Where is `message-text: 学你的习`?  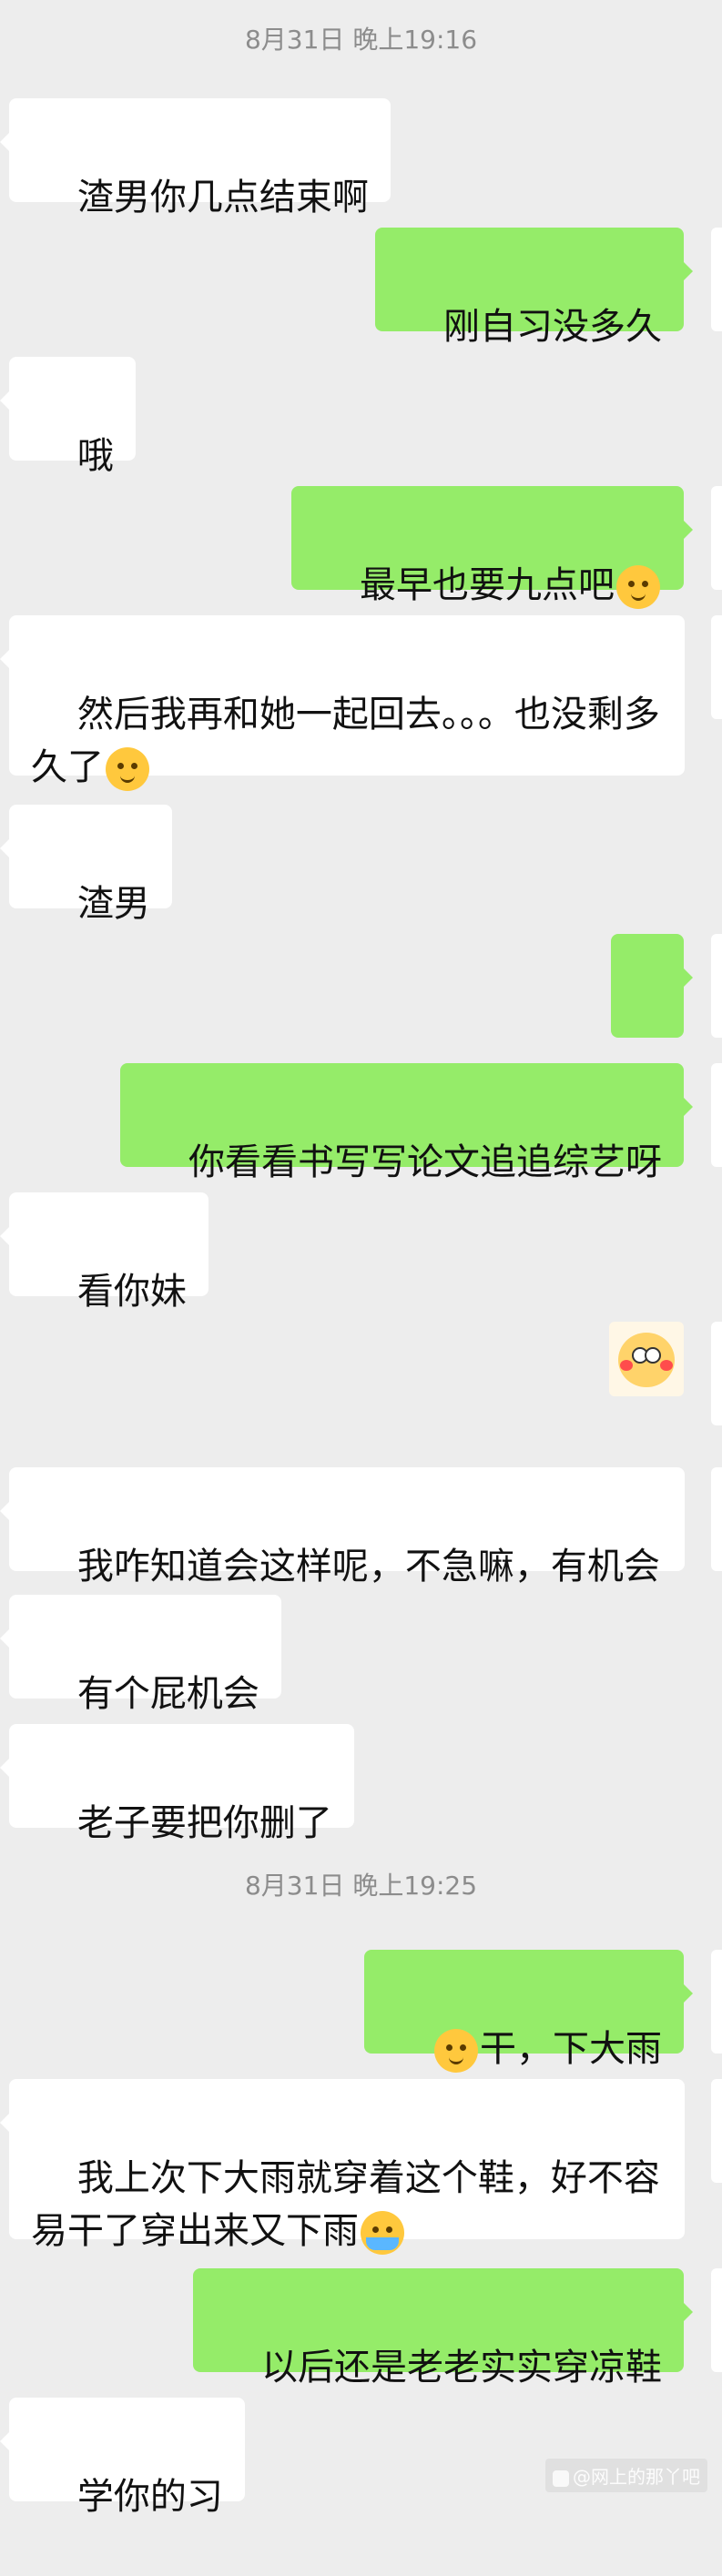
message-text: 学你的习 is located at coordinates (149, 2497).